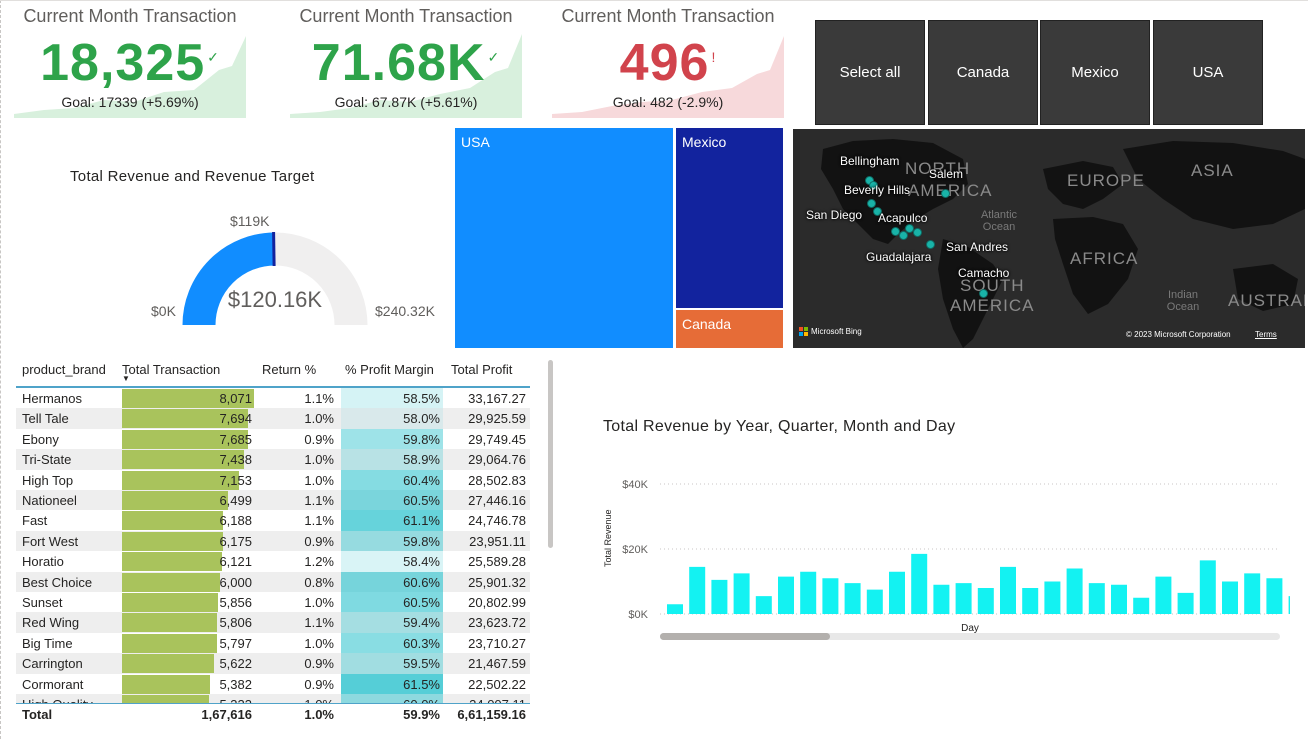 This screenshot has width=1308, height=739. Describe the element at coordinates (319, 684) in the screenshot. I see `cell-return-pct: 0.9%` at that location.